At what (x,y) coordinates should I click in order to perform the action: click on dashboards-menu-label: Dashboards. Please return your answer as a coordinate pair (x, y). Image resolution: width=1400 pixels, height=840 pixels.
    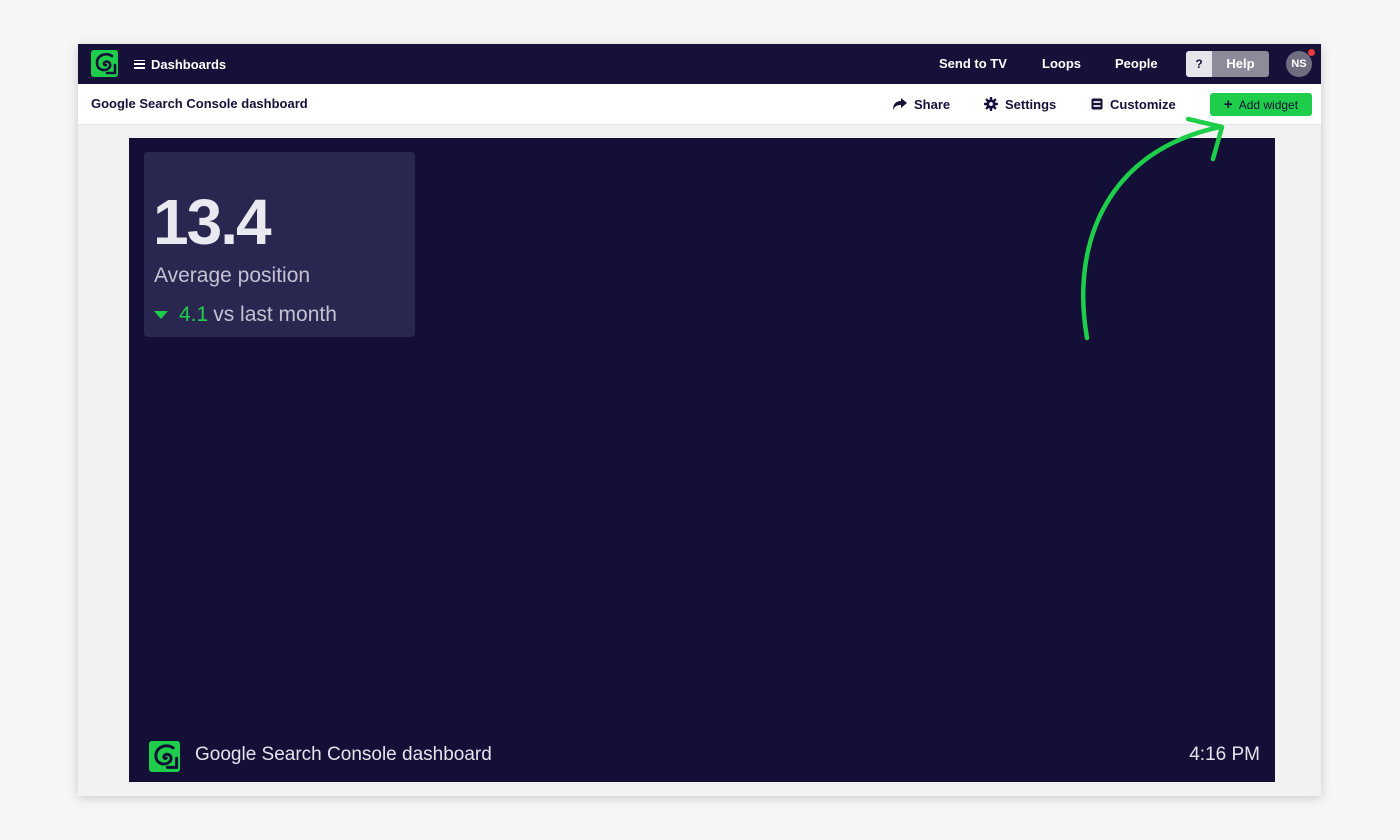
    Looking at the image, I should click on (189, 64).